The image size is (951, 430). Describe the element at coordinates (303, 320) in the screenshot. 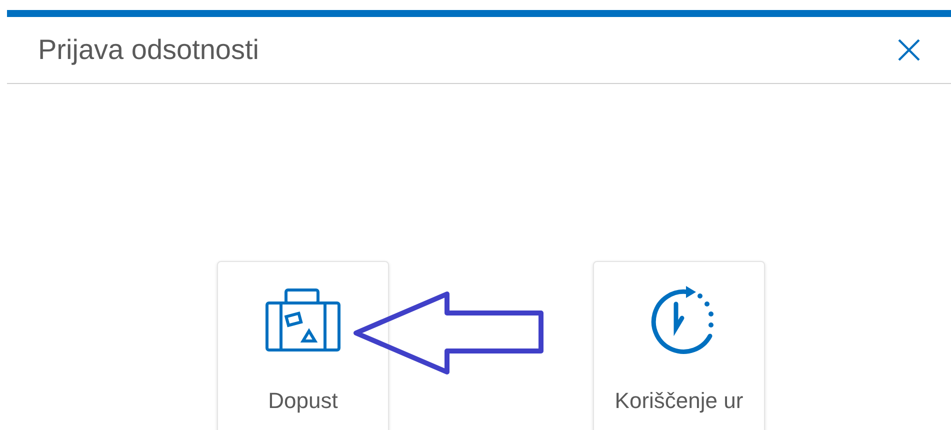

I see `suitcase-icon` at that location.